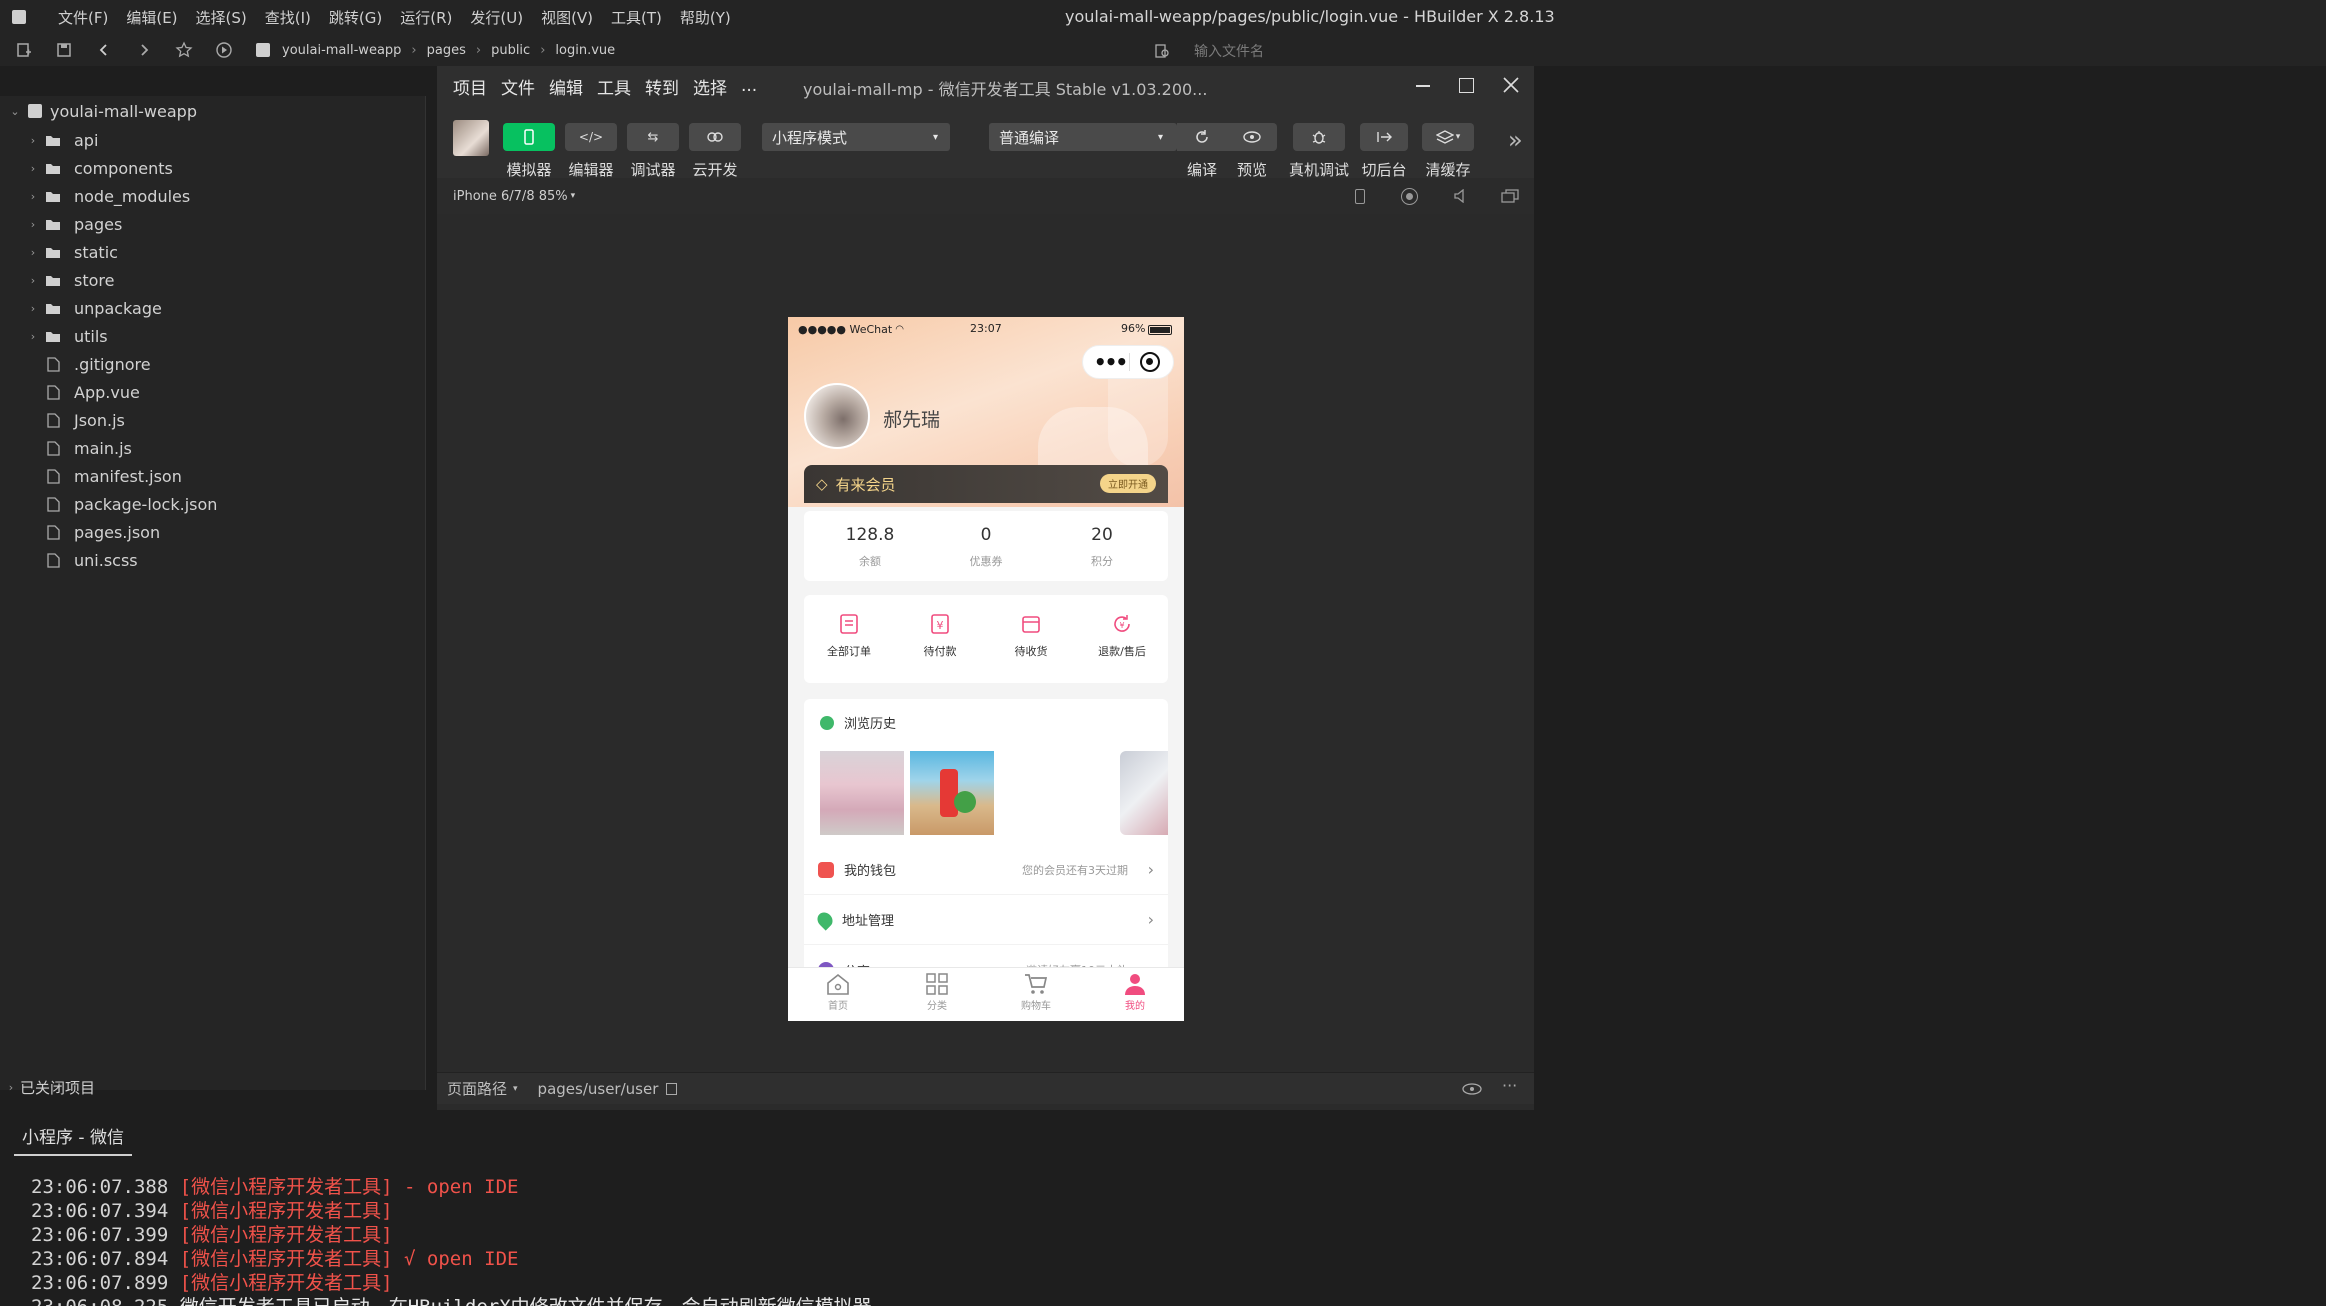 Image resolution: width=2326 pixels, height=1306 pixels. What do you see at coordinates (672, 1088) in the screenshot?
I see `copy-icon` at bounding box center [672, 1088].